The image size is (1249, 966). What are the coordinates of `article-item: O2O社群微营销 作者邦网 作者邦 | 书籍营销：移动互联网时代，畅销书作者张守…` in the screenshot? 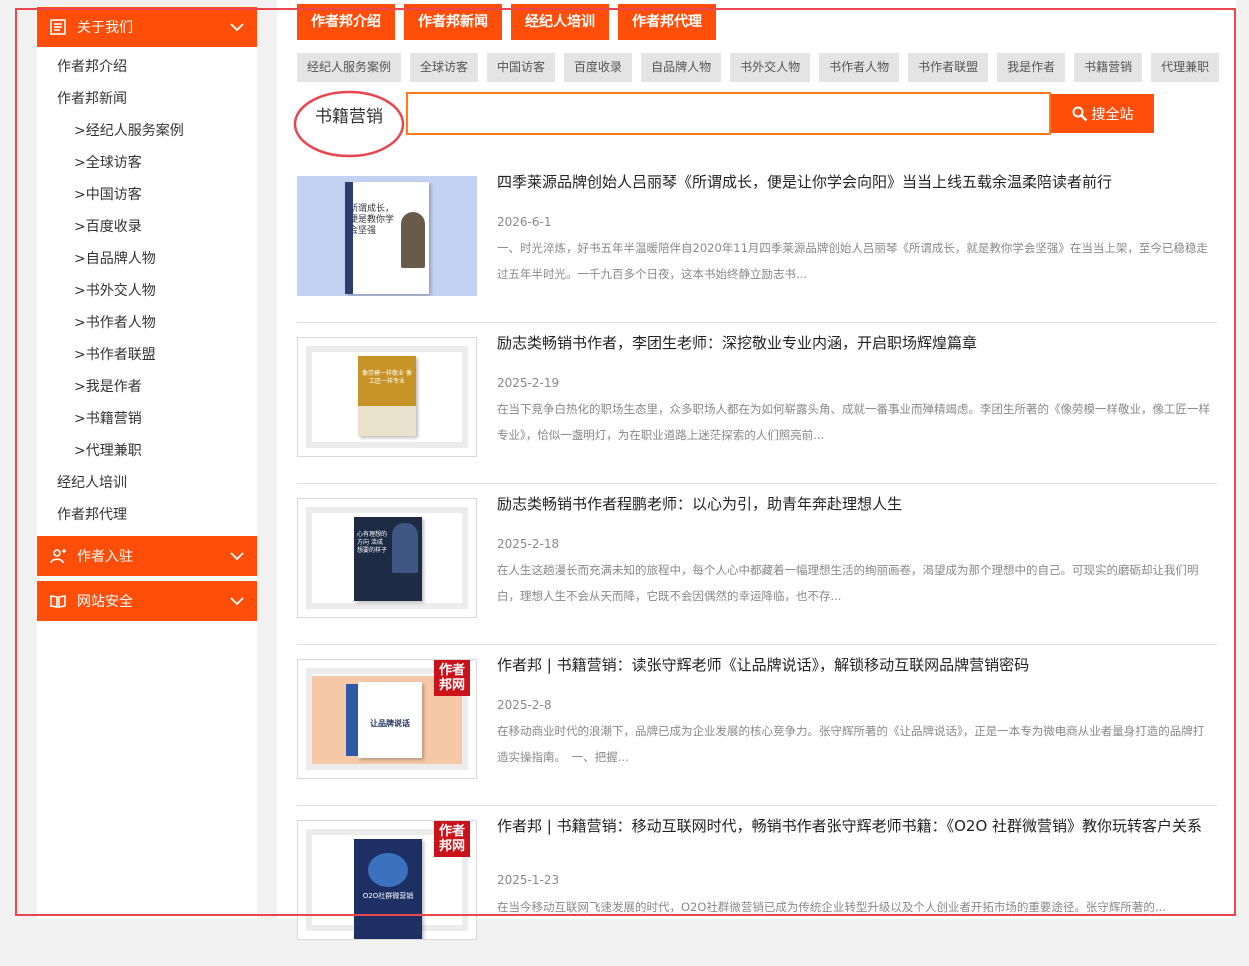 It's located at (757, 885).